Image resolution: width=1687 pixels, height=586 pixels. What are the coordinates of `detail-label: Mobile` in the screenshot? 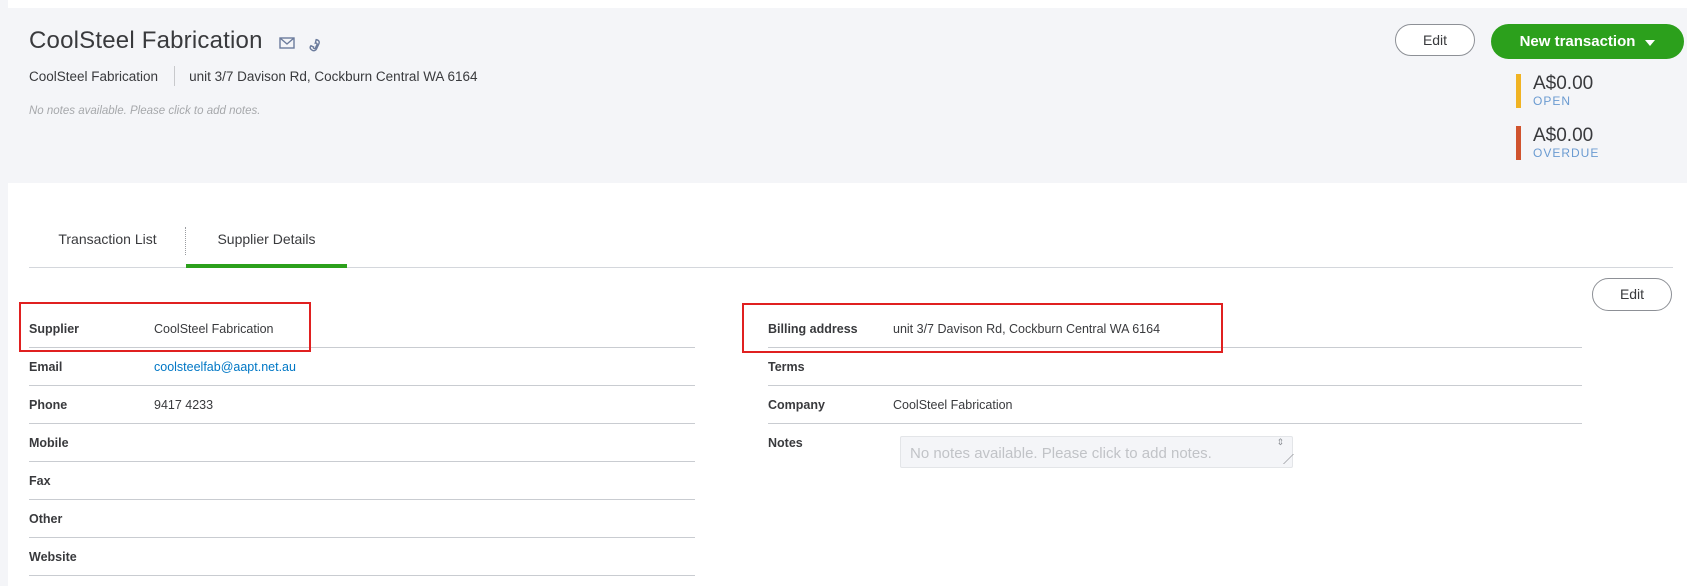 It's located at (49, 443).